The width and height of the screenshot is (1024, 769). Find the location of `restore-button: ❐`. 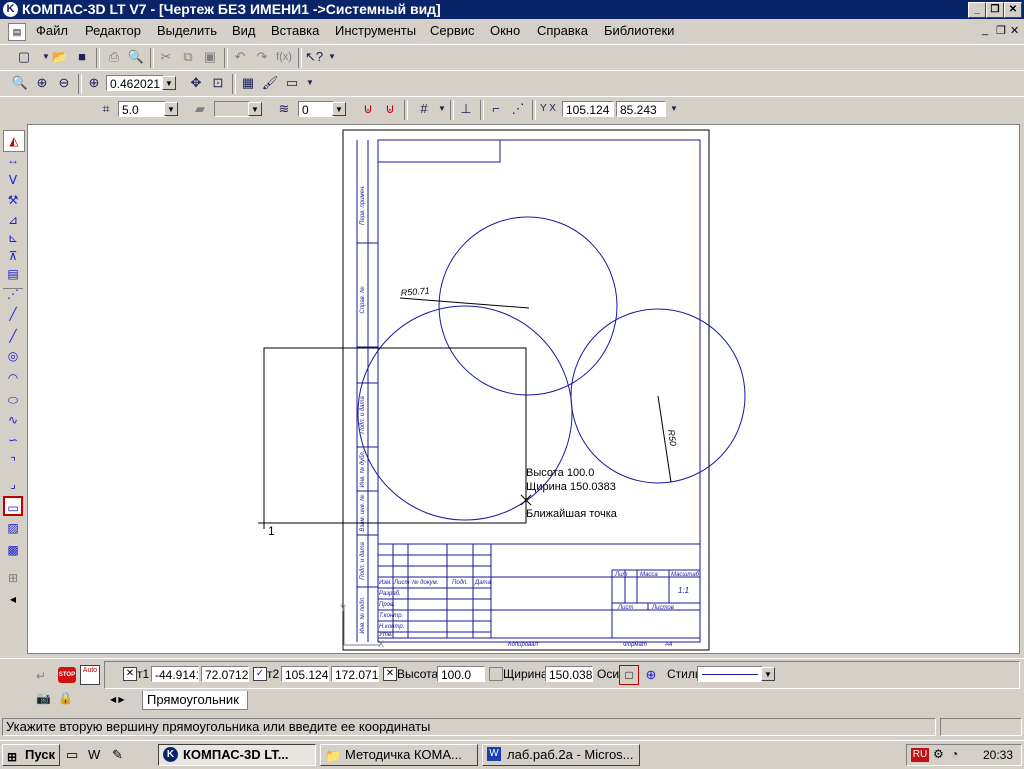

restore-button: ❐ is located at coordinates (995, 10).